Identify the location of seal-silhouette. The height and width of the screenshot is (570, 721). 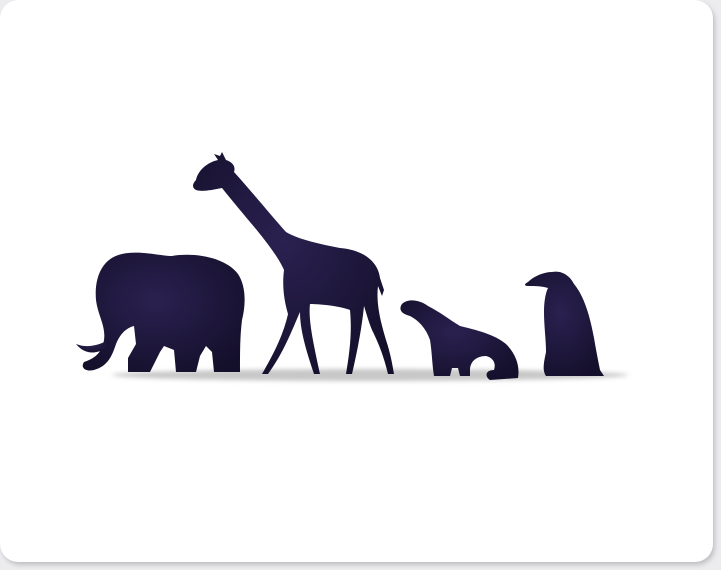
(459, 340).